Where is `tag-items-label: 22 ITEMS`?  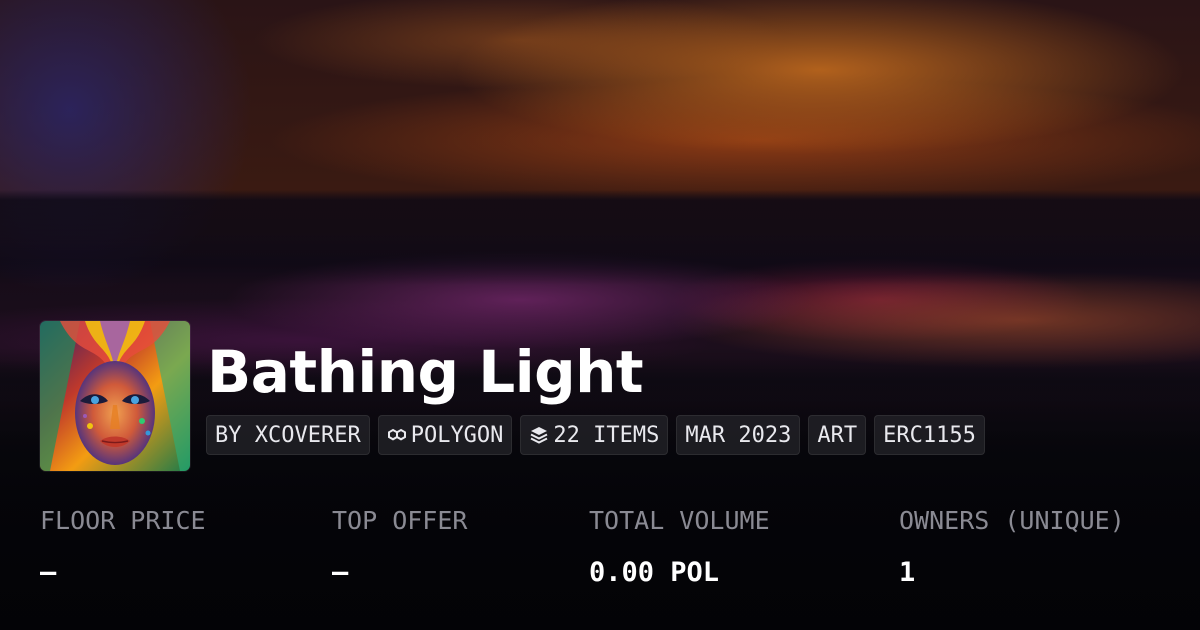
tag-items-label: 22 ITEMS is located at coordinates (606, 435).